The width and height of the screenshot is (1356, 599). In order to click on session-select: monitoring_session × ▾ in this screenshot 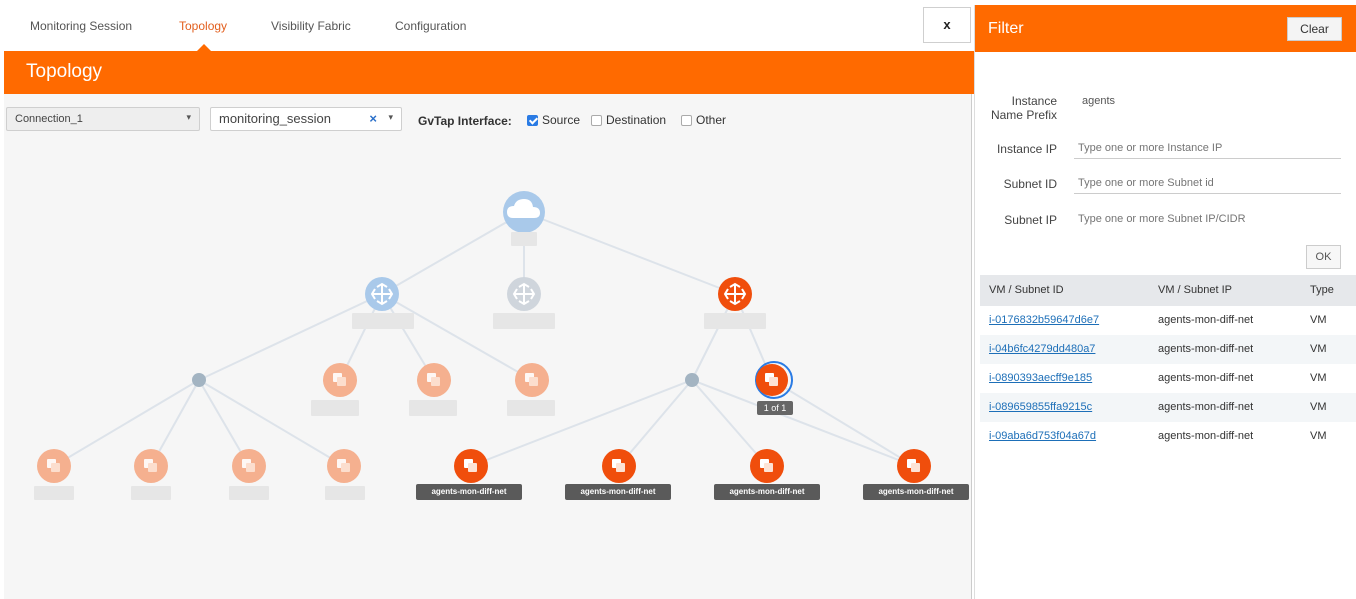, I will do `click(306, 119)`.